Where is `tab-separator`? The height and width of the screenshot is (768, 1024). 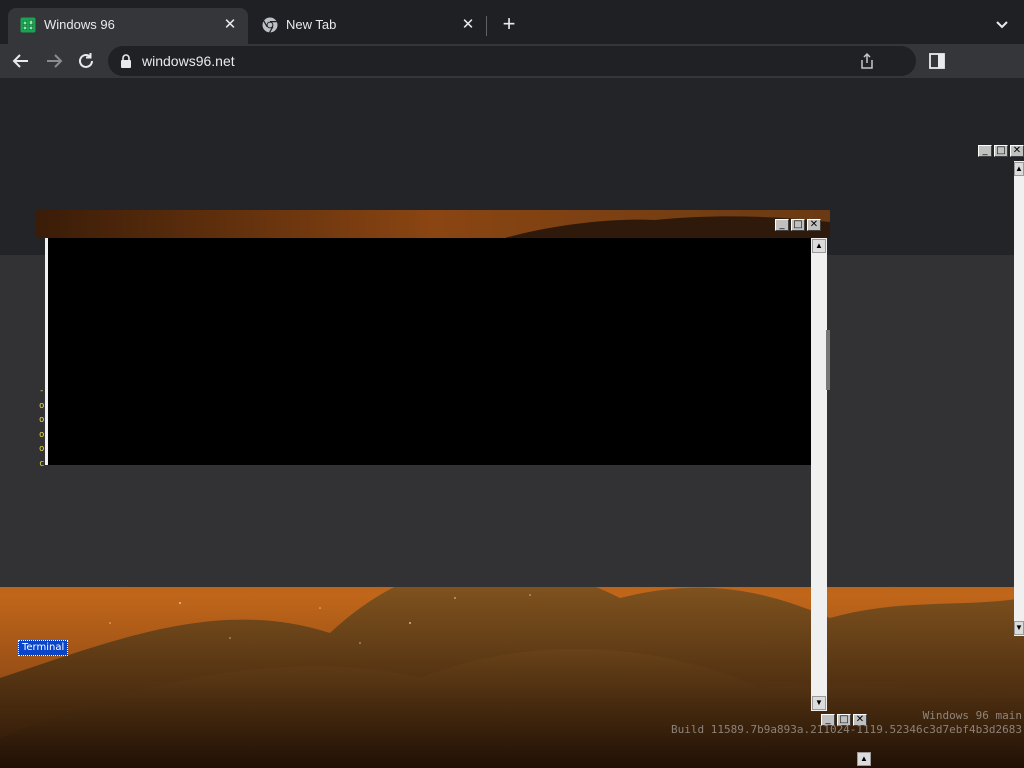
tab-separator is located at coordinates (486, 26).